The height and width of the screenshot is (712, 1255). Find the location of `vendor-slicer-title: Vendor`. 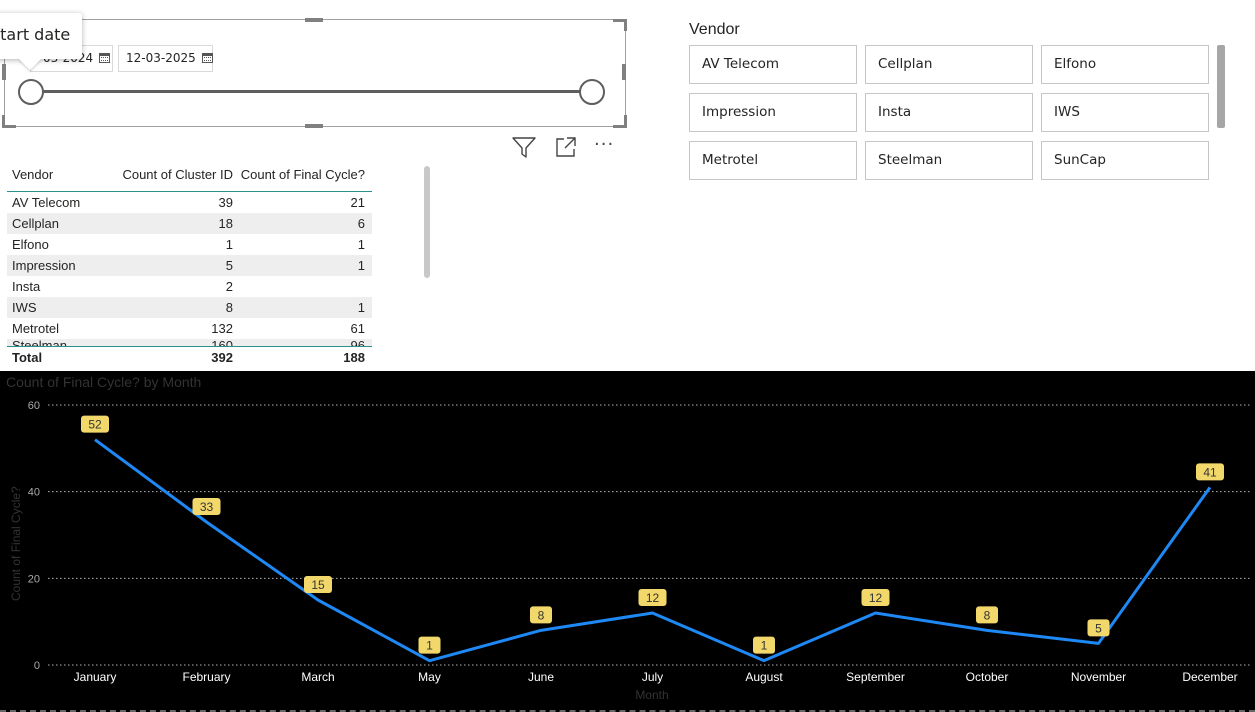

vendor-slicer-title: Vendor is located at coordinates (714, 29).